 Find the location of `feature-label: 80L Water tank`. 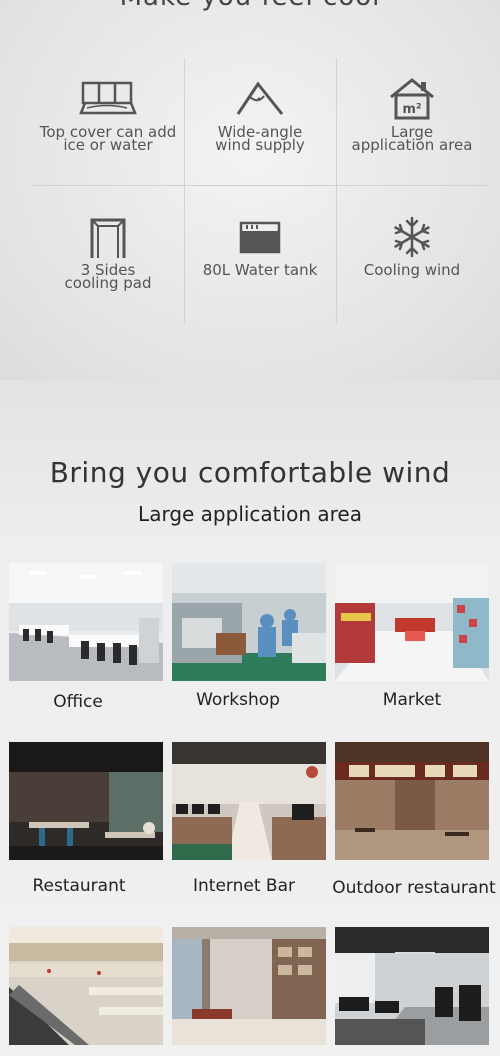

feature-label: 80L Water tank is located at coordinates (260, 270).